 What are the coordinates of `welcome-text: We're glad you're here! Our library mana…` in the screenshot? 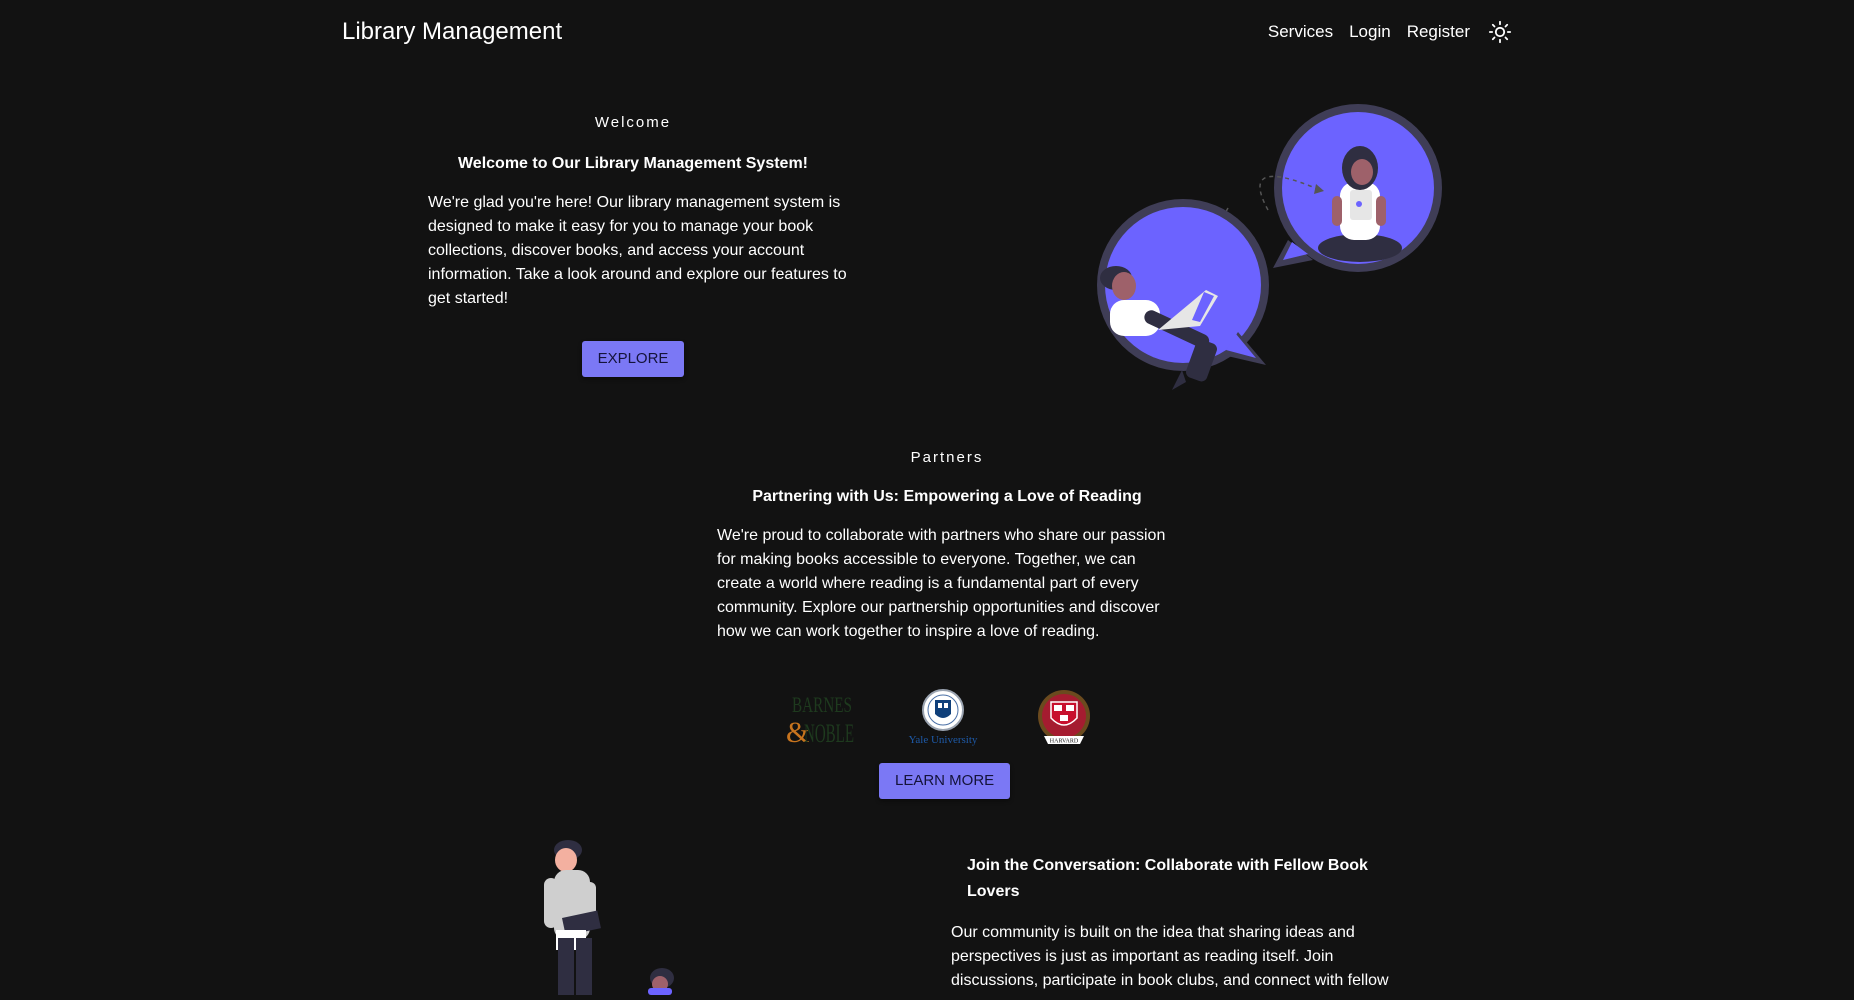 It's located at (637, 250).